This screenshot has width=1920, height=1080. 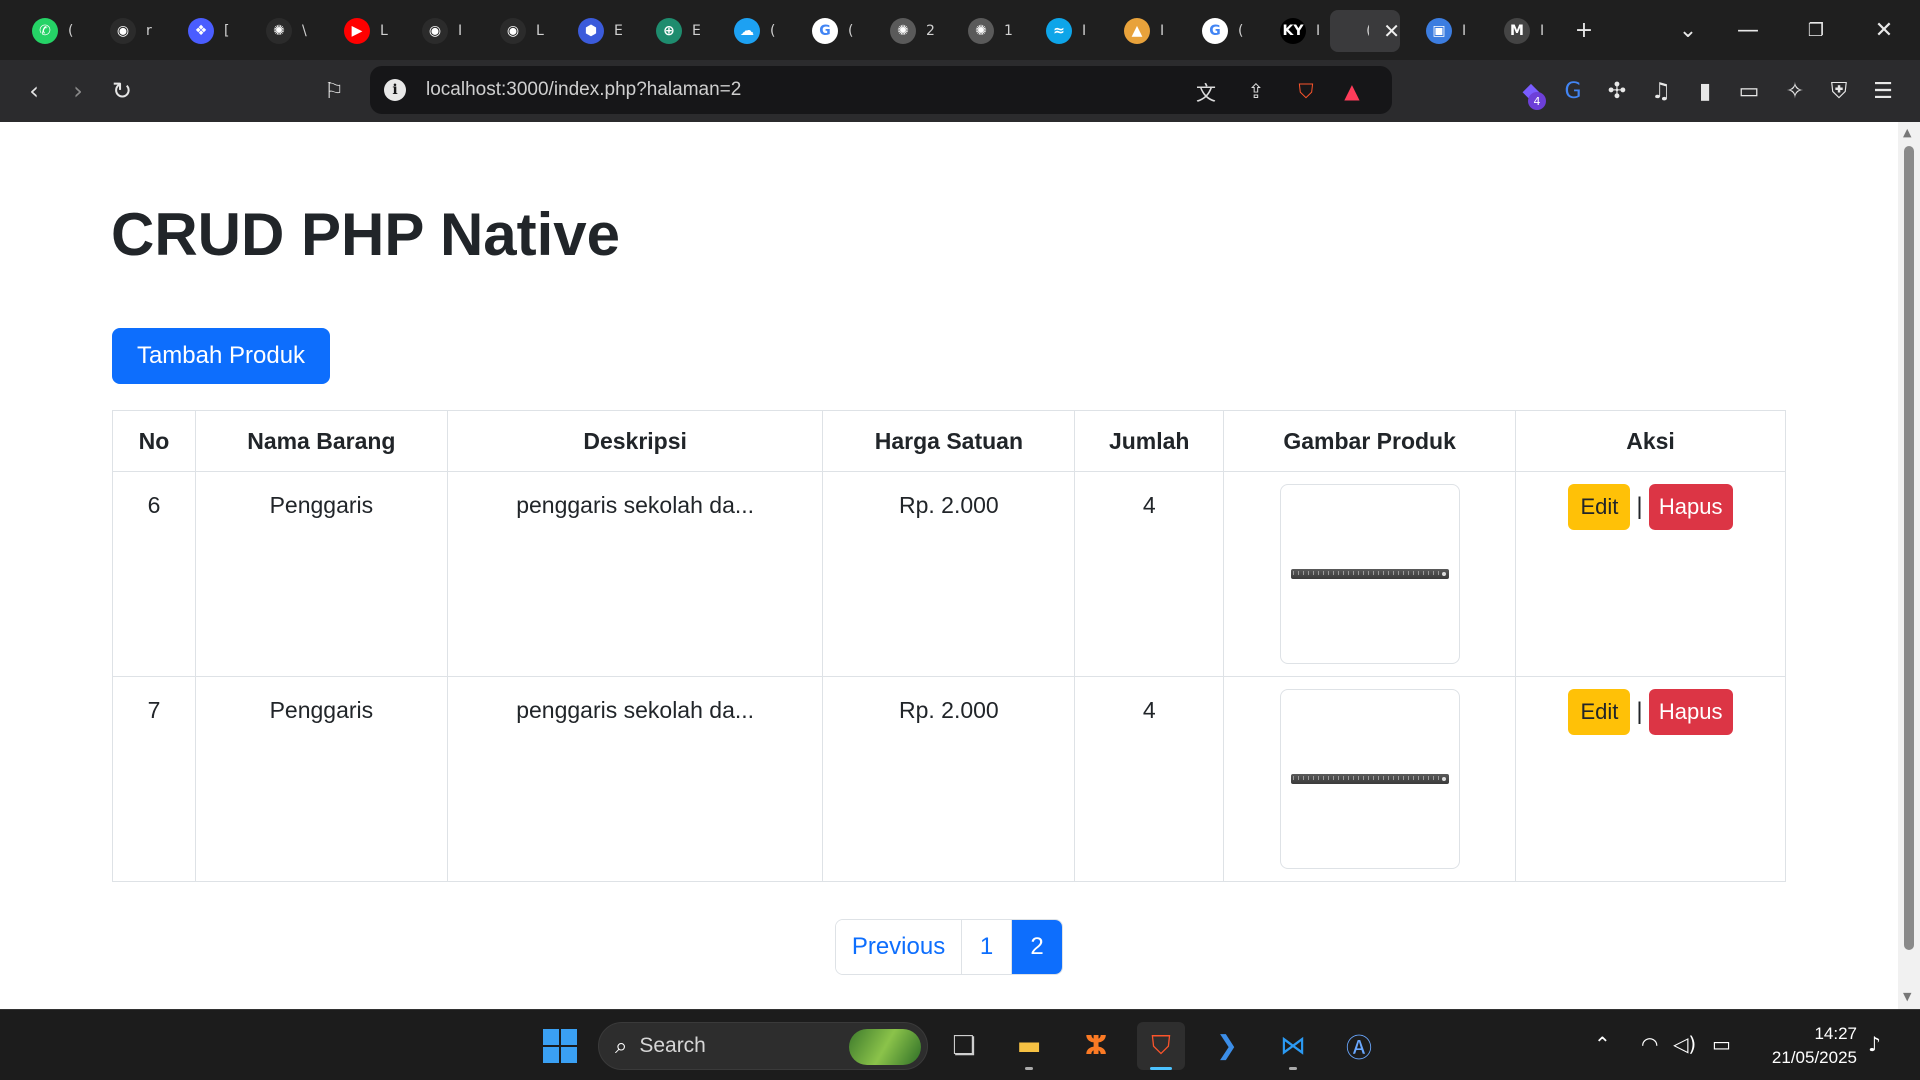 I want to click on share-icon: ⇪, so click(x=1256, y=91).